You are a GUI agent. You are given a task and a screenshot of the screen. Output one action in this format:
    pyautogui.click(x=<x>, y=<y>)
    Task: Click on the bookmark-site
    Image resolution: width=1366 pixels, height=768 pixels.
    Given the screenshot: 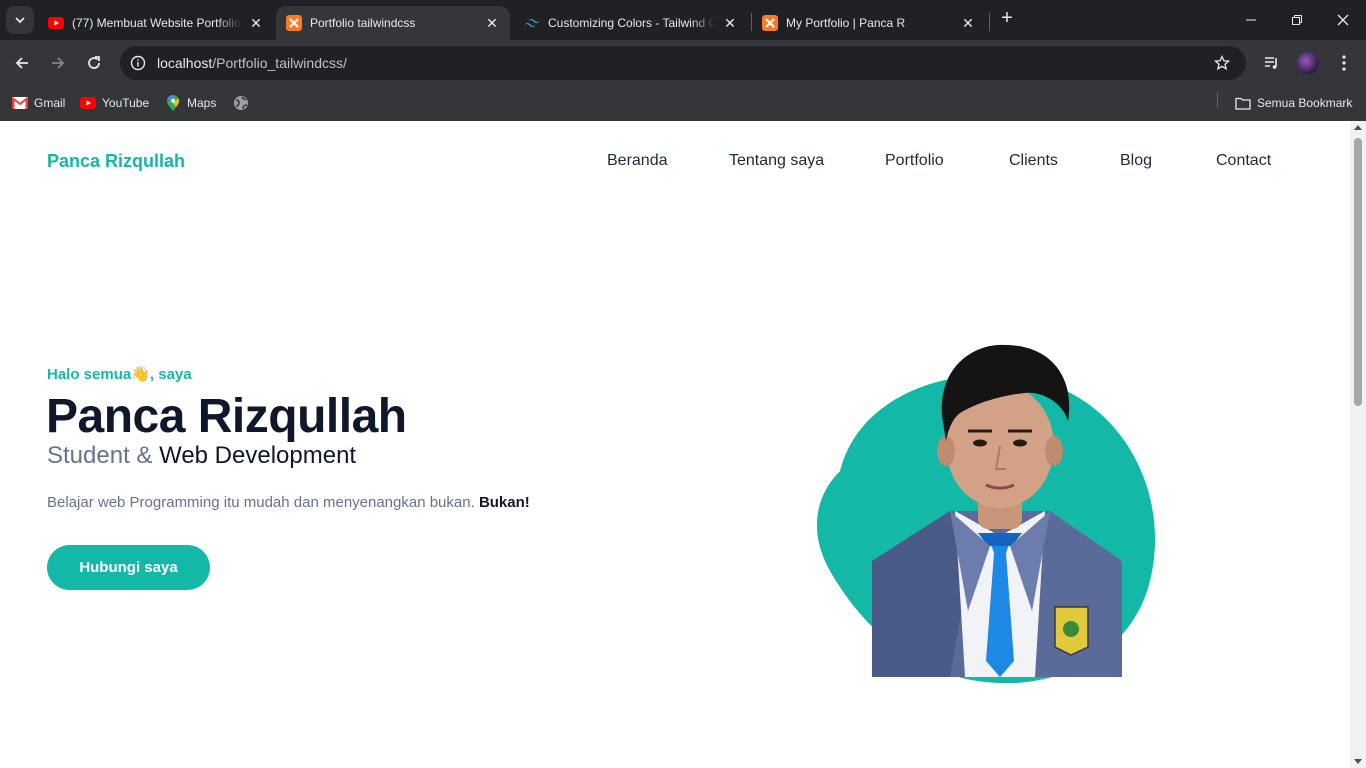 What is the action you would take?
    pyautogui.click(x=244, y=103)
    